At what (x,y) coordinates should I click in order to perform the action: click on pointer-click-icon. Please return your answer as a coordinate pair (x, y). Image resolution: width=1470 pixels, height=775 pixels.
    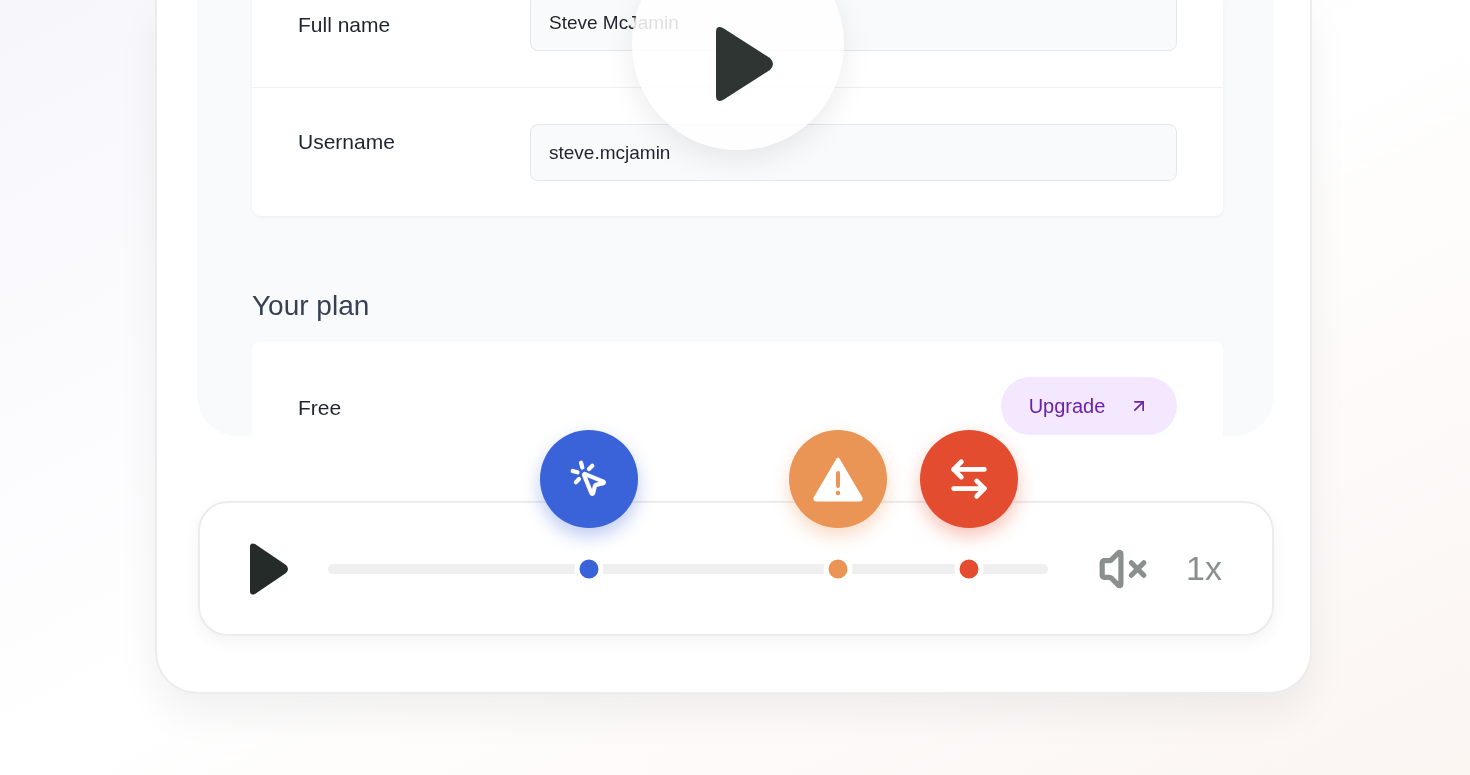
    Looking at the image, I should click on (589, 479).